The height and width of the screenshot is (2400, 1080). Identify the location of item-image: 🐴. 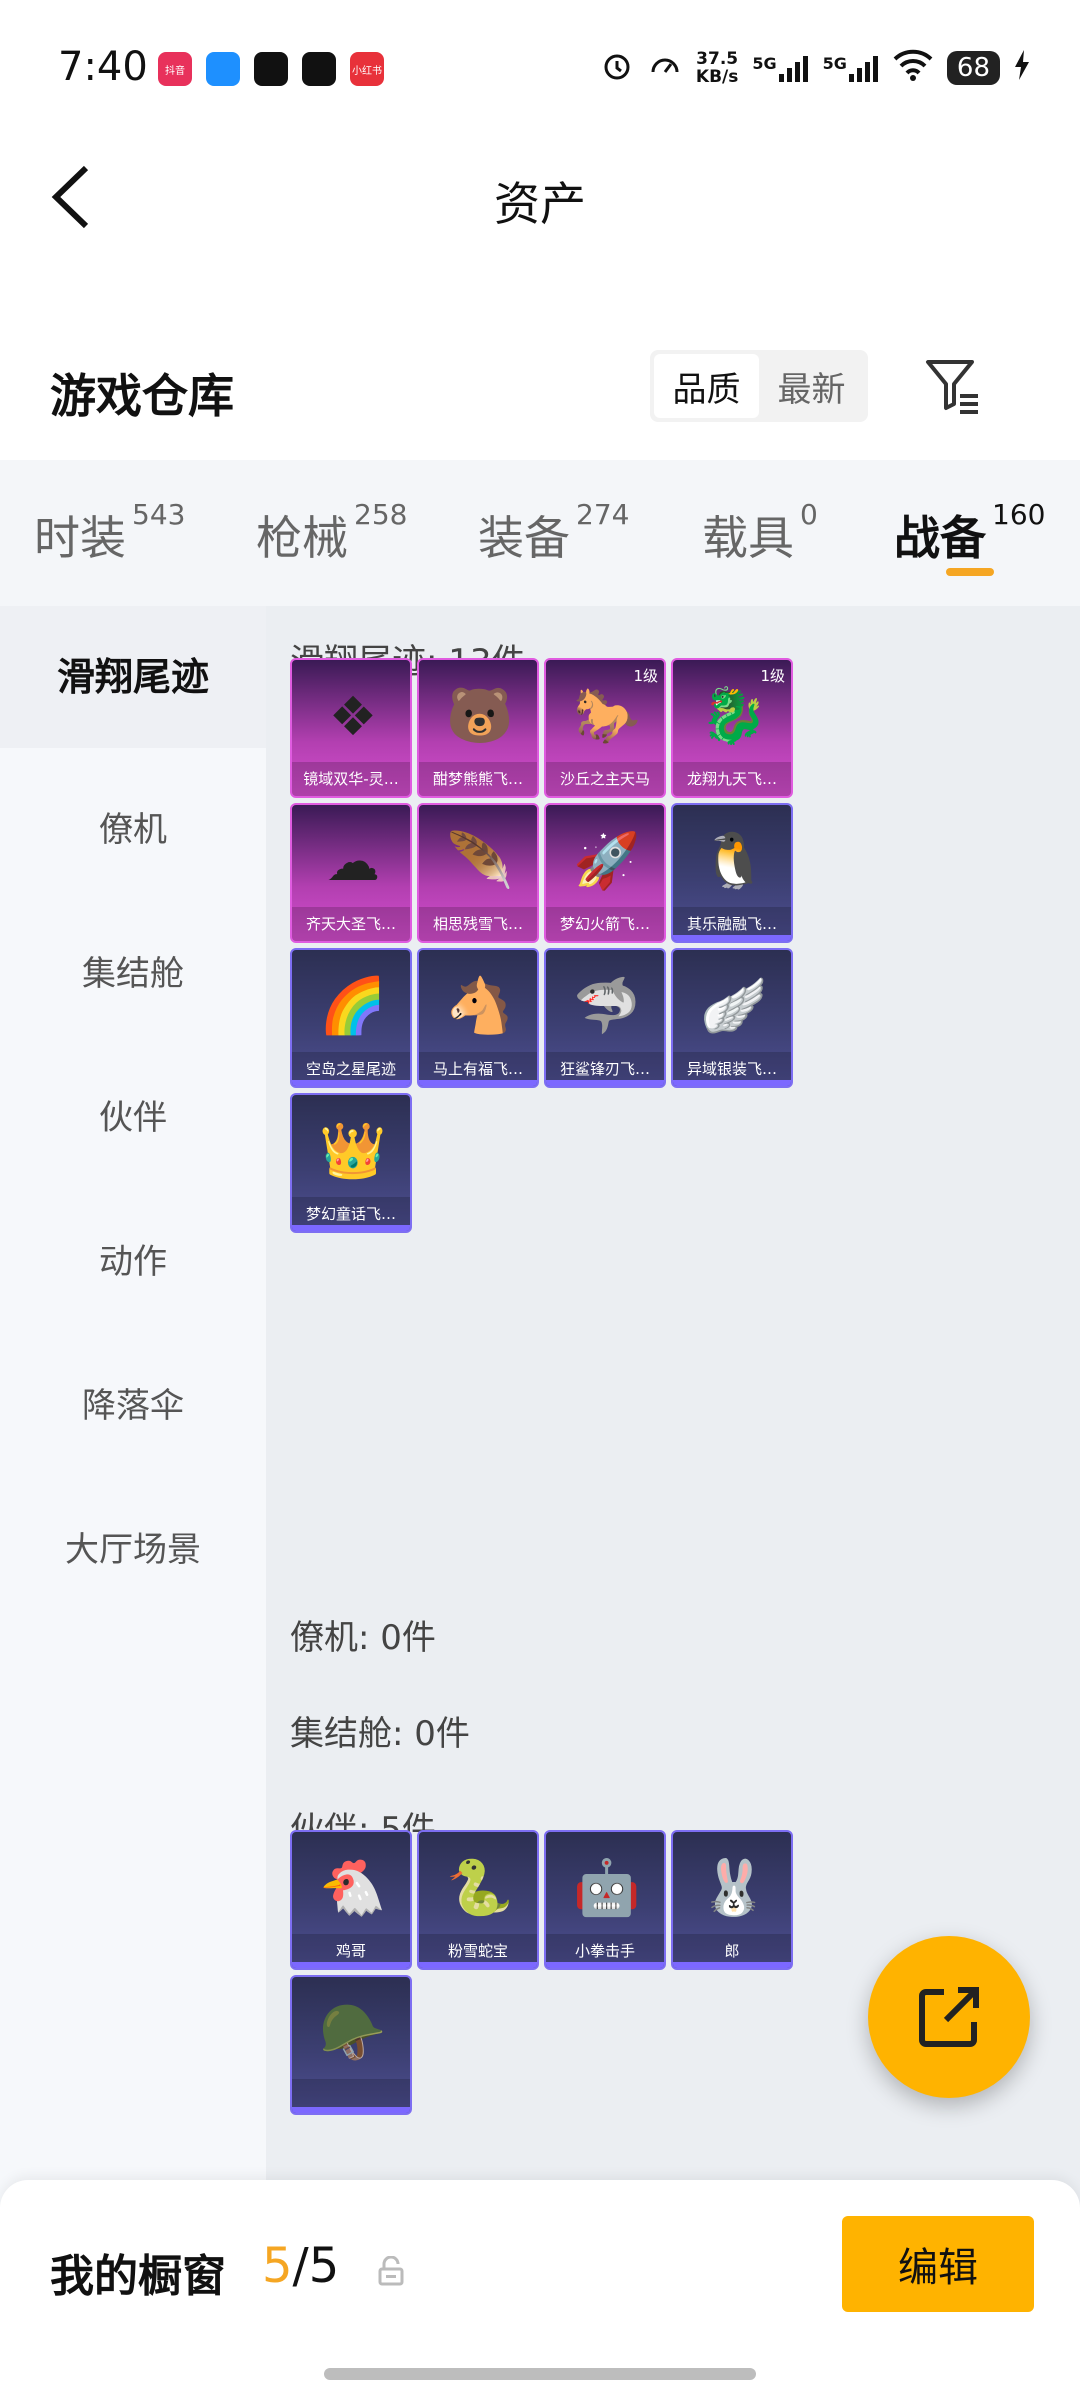
(480, 1005).